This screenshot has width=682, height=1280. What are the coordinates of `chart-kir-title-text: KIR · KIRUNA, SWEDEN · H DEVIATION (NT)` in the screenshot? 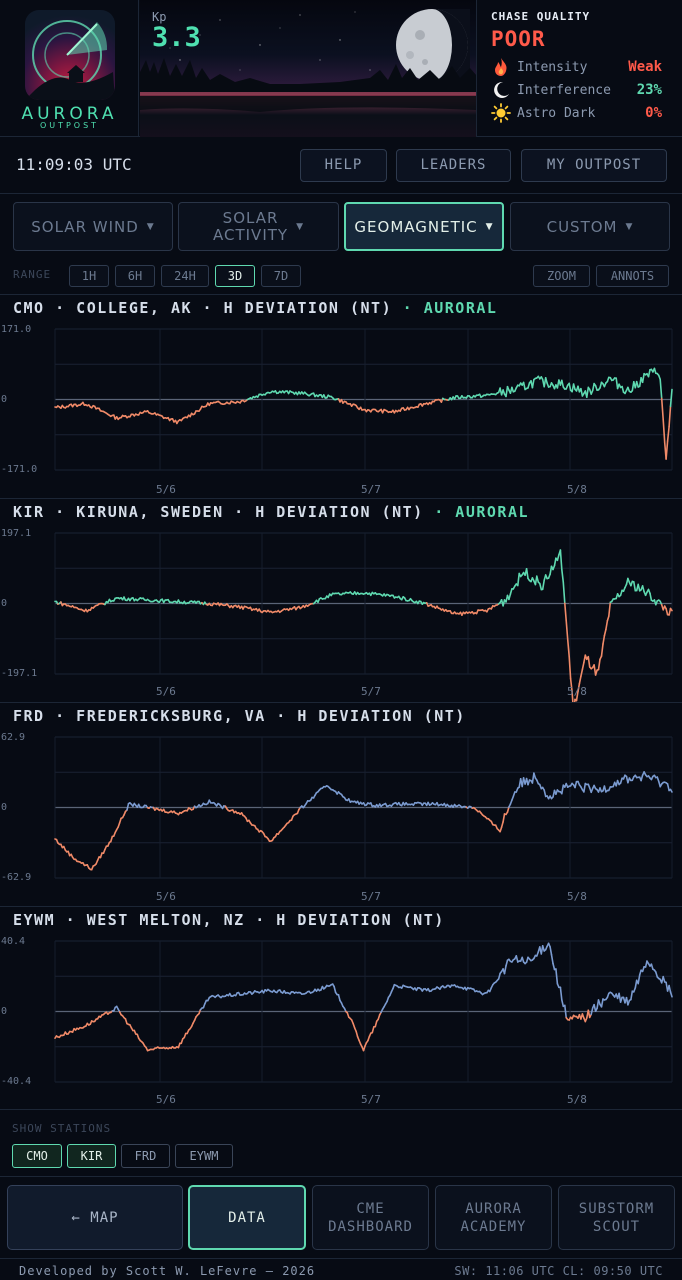 It's located at (218, 512).